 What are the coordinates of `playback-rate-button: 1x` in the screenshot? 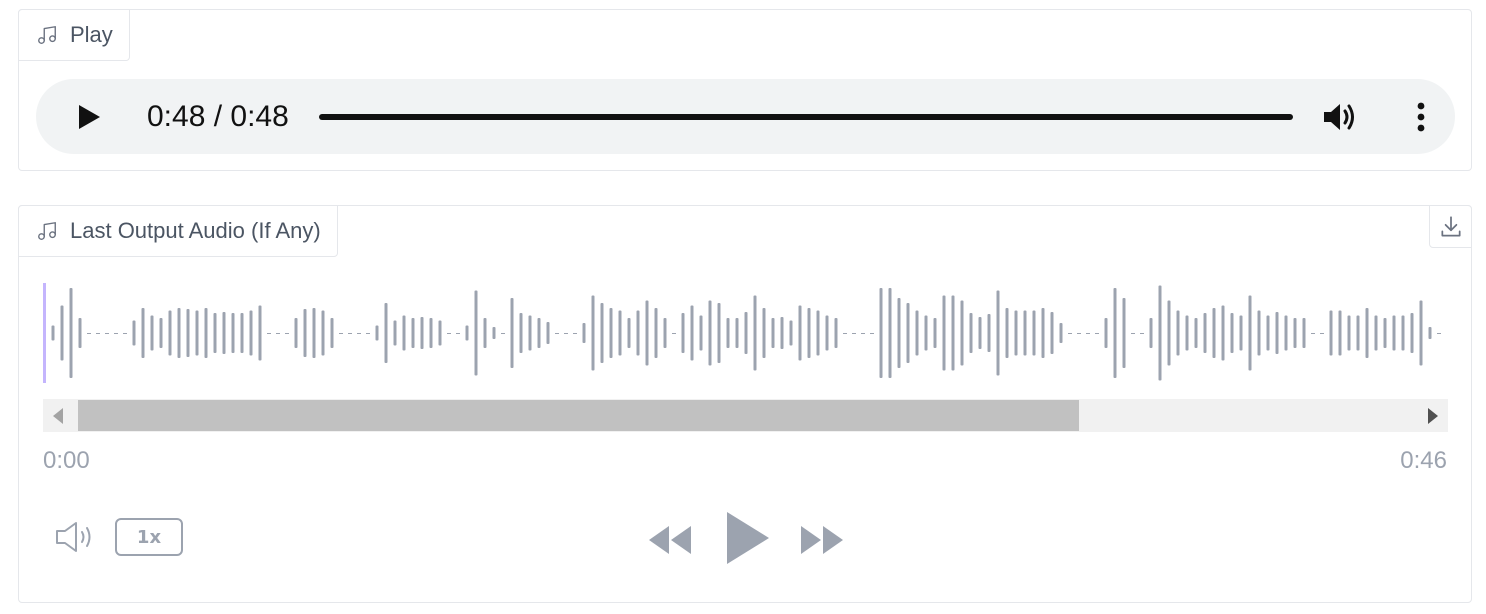 It's located at (149, 537).